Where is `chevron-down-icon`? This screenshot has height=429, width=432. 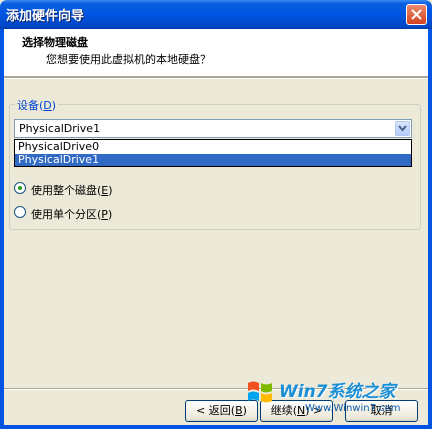
chevron-down-icon is located at coordinates (402, 128).